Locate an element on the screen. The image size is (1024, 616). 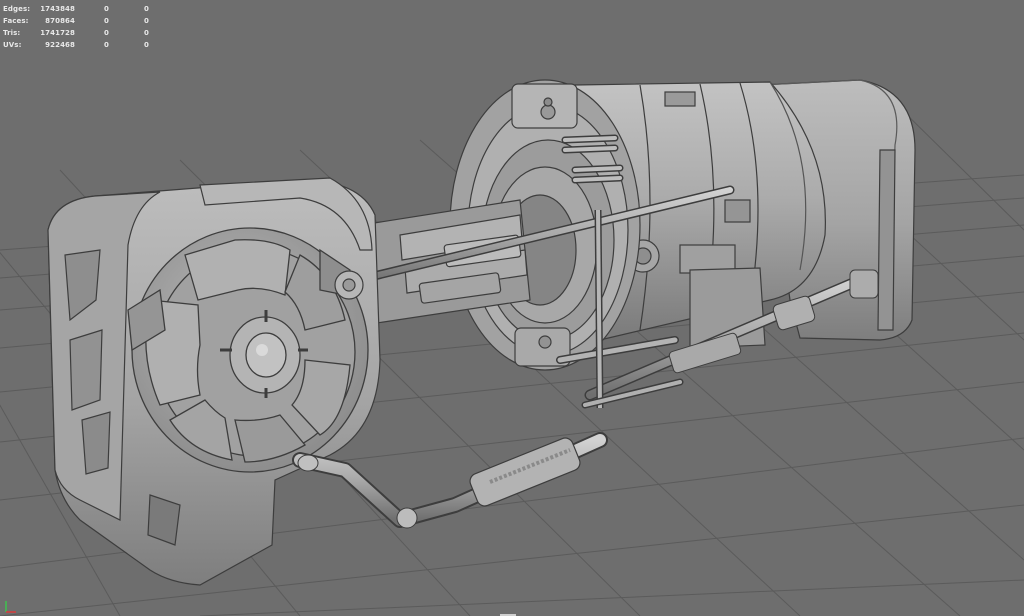
hud-label: Edges: is located at coordinates (17, 9).